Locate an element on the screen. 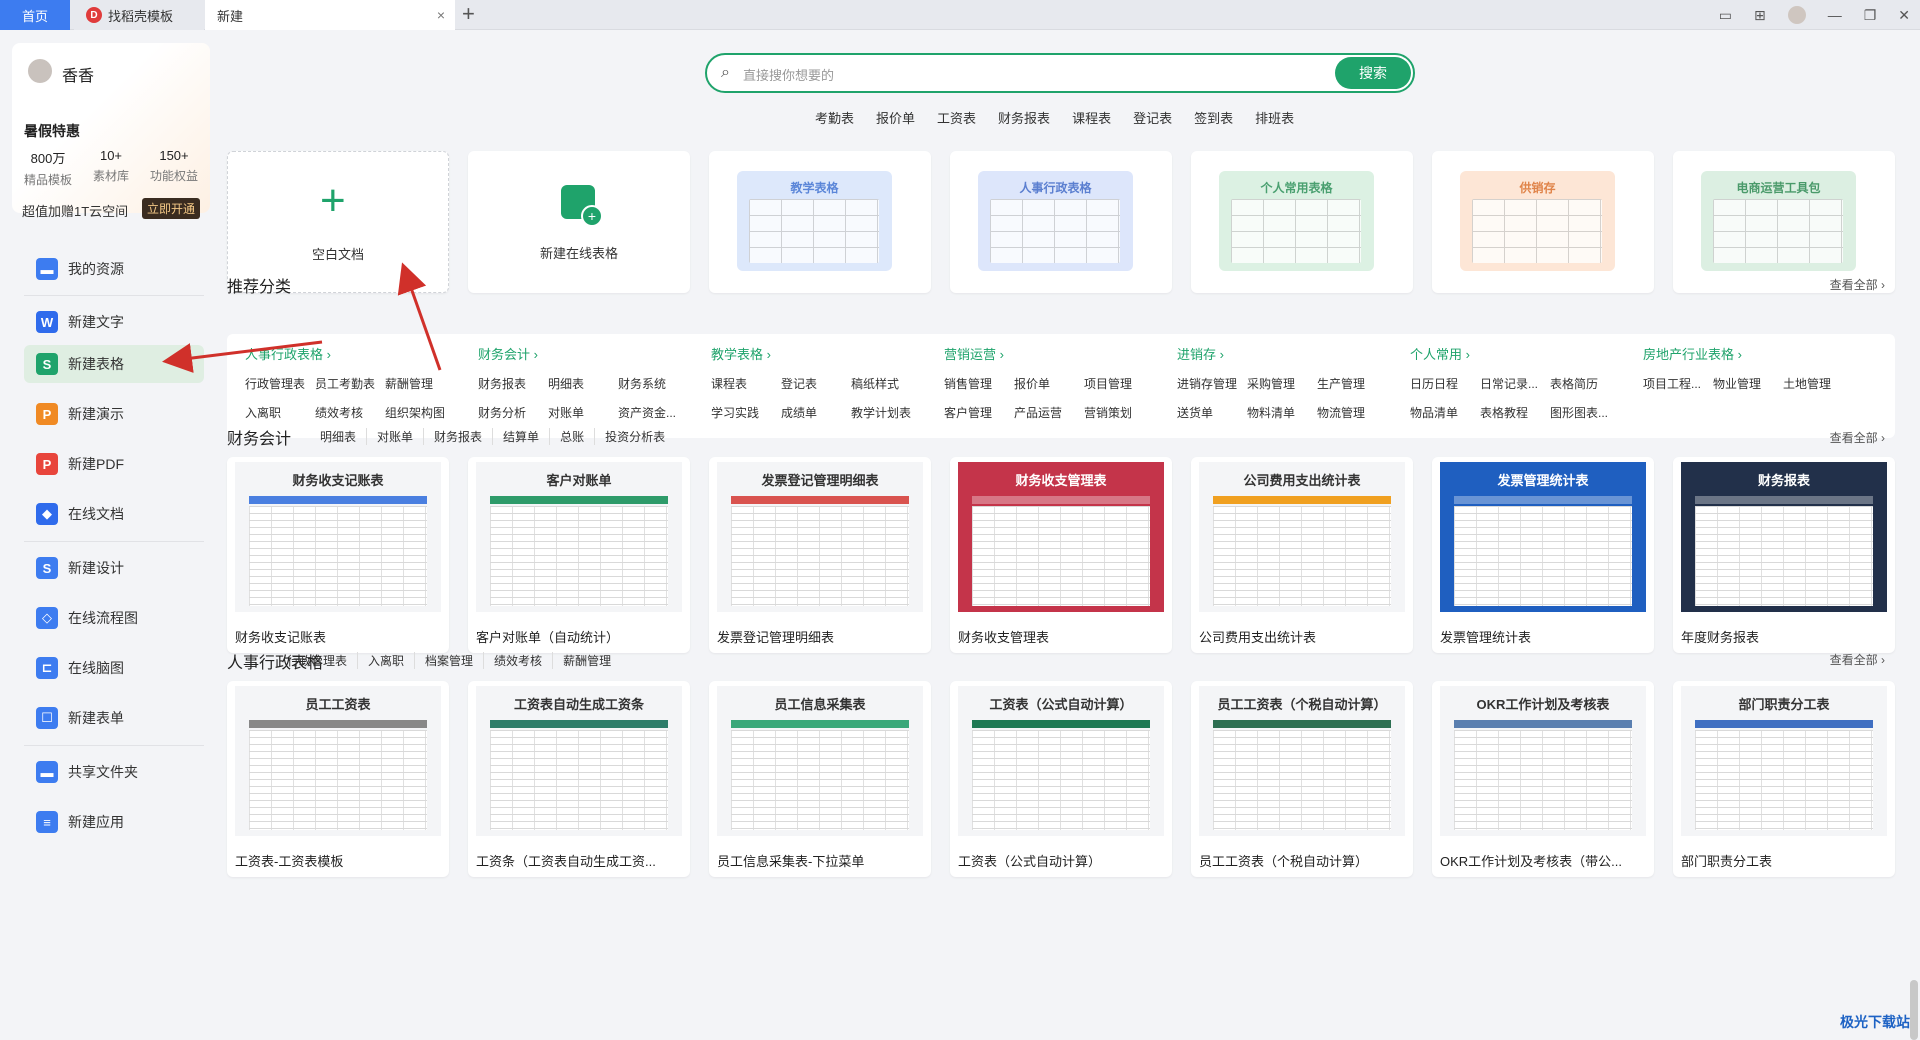 Image resolution: width=1920 pixels, height=1040 pixels. template-card: 客户对账单 客户对账单（自动统计） is located at coordinates (579, 555).